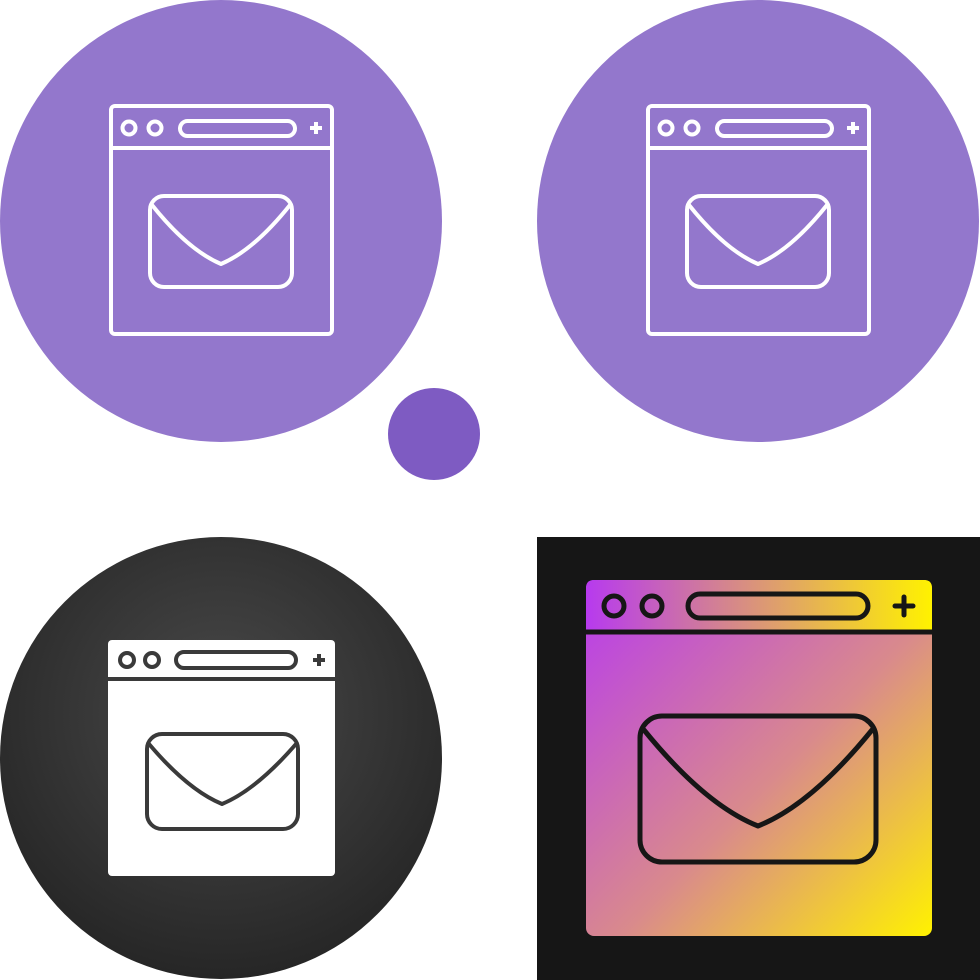  I want to click on purple-dot, so click(434, 434).